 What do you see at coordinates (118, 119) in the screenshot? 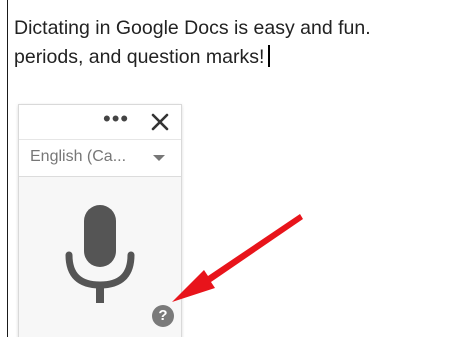
I see `more-options-icon: •••` at bounding box center [118, 119].